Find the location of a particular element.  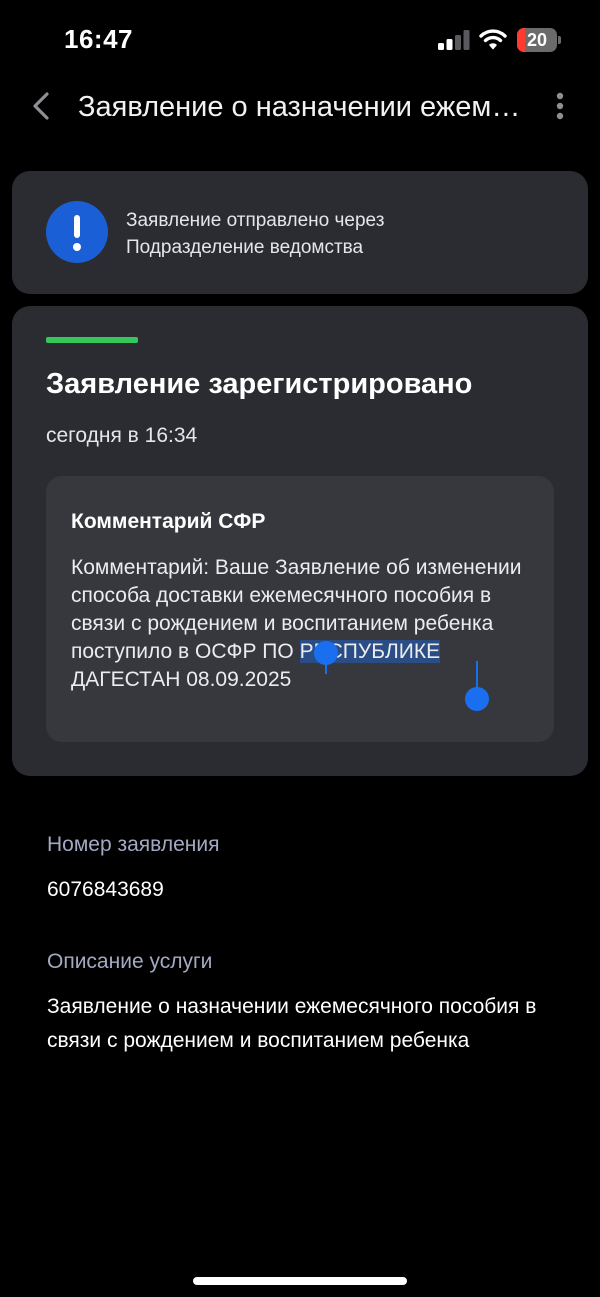

status-time: 16:47 is located at coordinates (98, 39).